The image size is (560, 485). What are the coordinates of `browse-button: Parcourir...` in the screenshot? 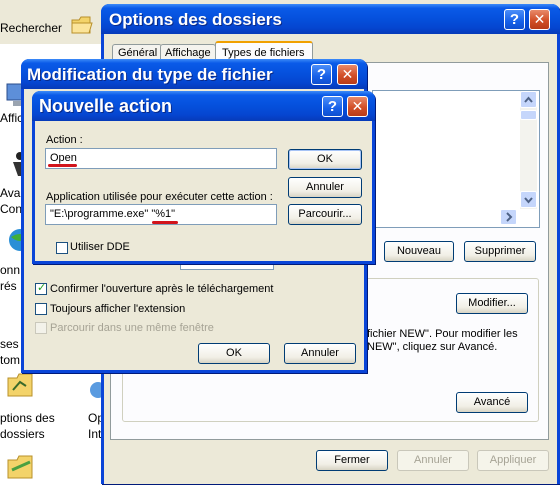 It's located at (325, 214).